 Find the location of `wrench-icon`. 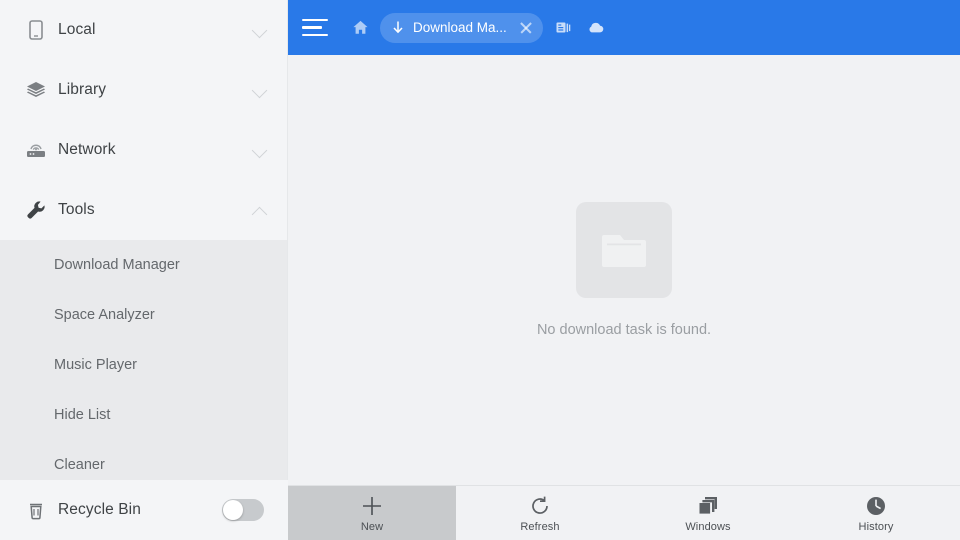

wrench-icon is located at coordinates (36, 210).